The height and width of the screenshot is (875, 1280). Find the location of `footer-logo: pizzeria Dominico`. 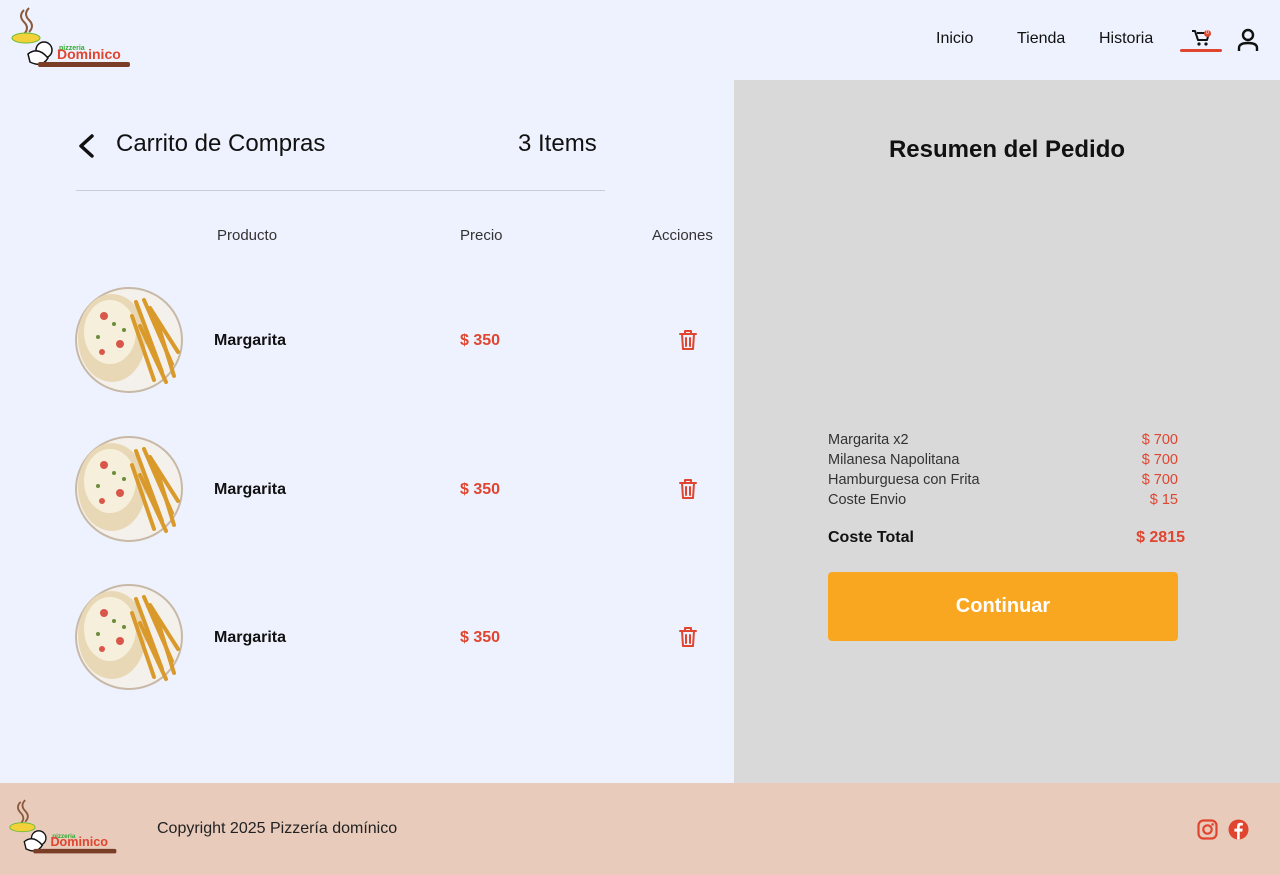

footer-logo: pizzeria Dominico is located at coordinates (64, 829).